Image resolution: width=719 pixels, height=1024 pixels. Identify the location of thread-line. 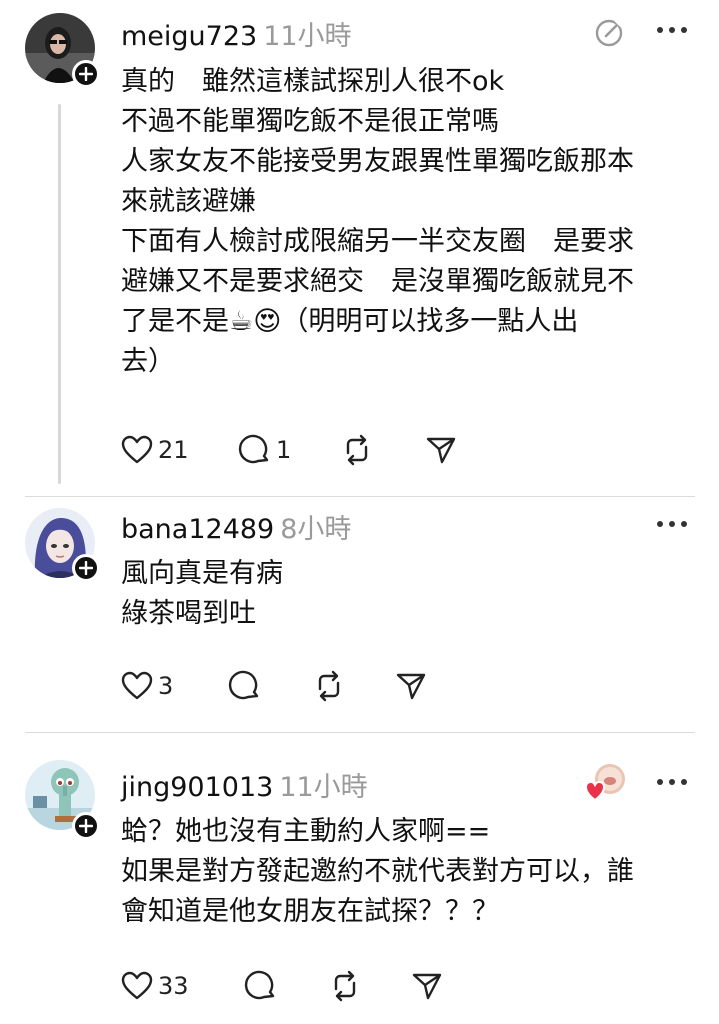
(59, 294).